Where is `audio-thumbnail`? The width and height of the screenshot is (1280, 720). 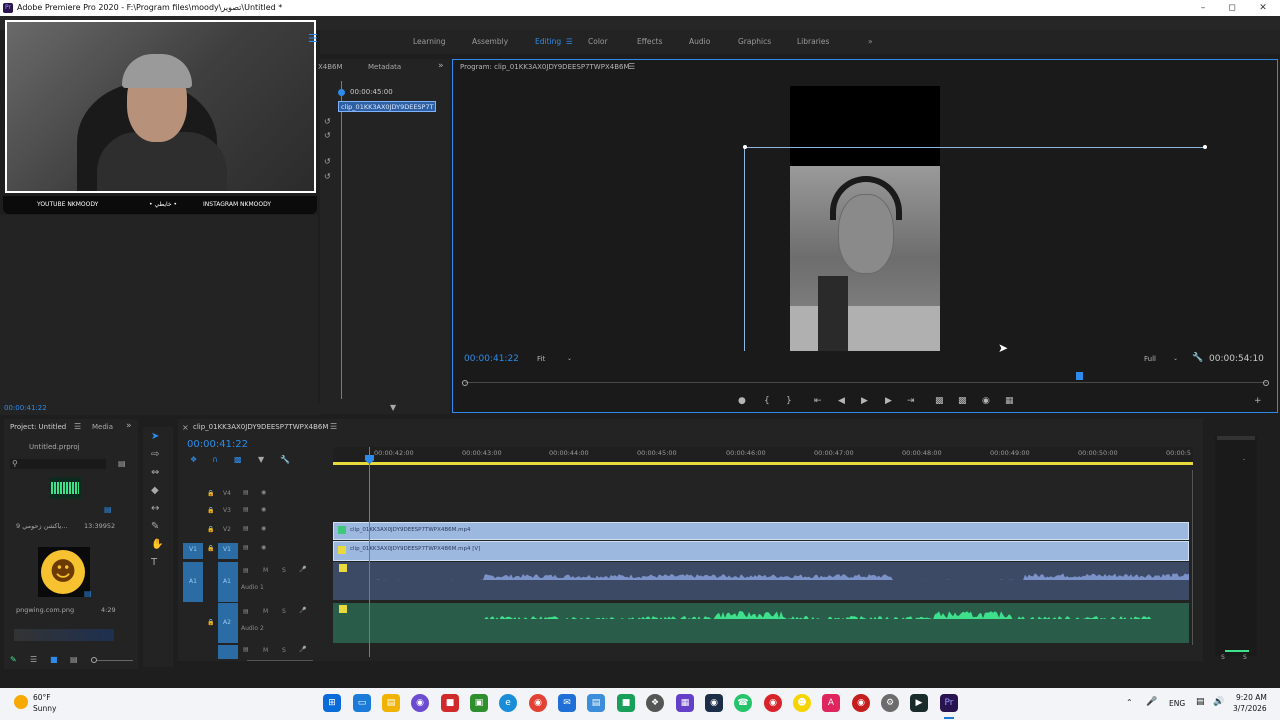
audio-thumbnail is located at coordinates (65, 488).